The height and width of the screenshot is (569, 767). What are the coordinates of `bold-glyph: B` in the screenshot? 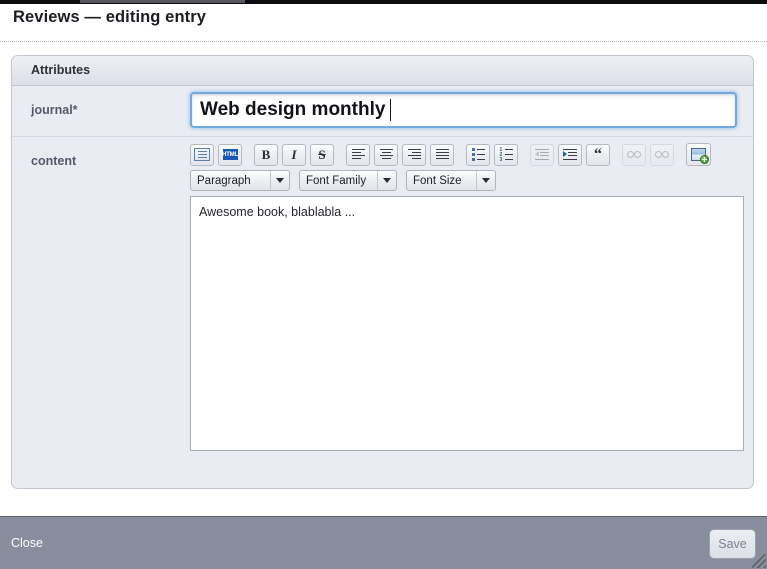 It's located at (266, 154).